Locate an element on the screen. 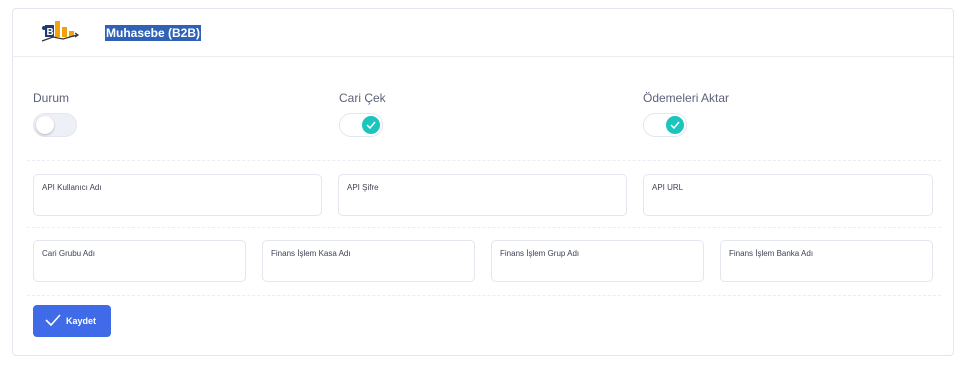 The width and height of the screenshot is (963, 368). odemeleri-aktar-toggle is located at coordinates (665, 125).